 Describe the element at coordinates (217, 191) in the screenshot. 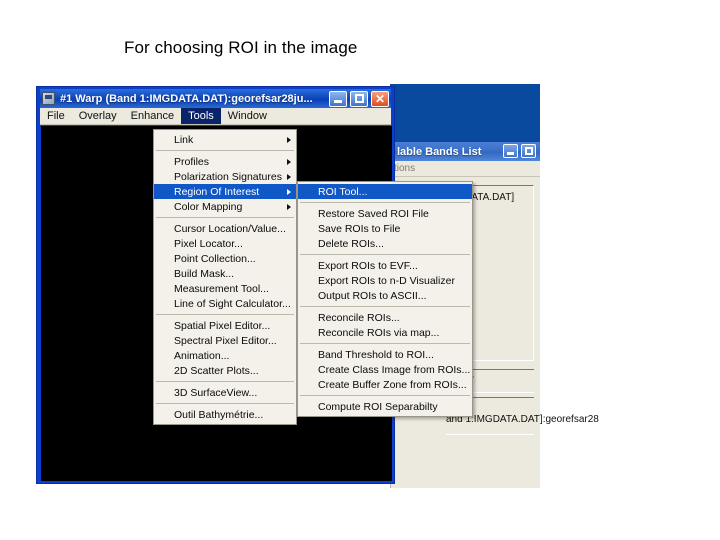

I see `menu-item-label: Region Of Interest` at that location.